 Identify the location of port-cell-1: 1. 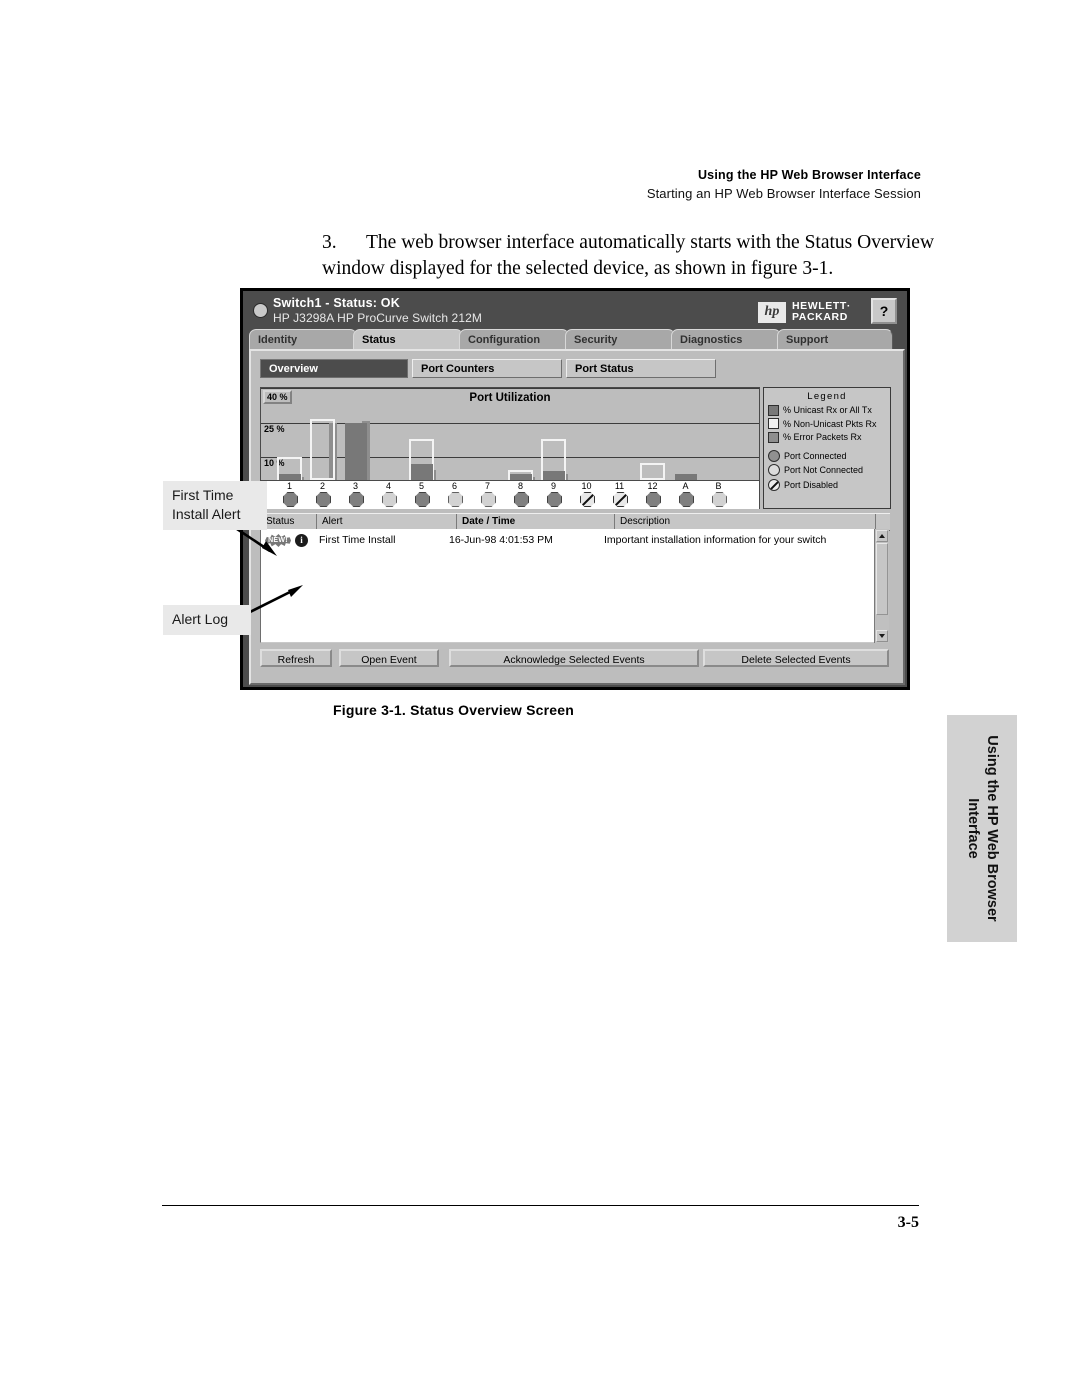
(289, 494).